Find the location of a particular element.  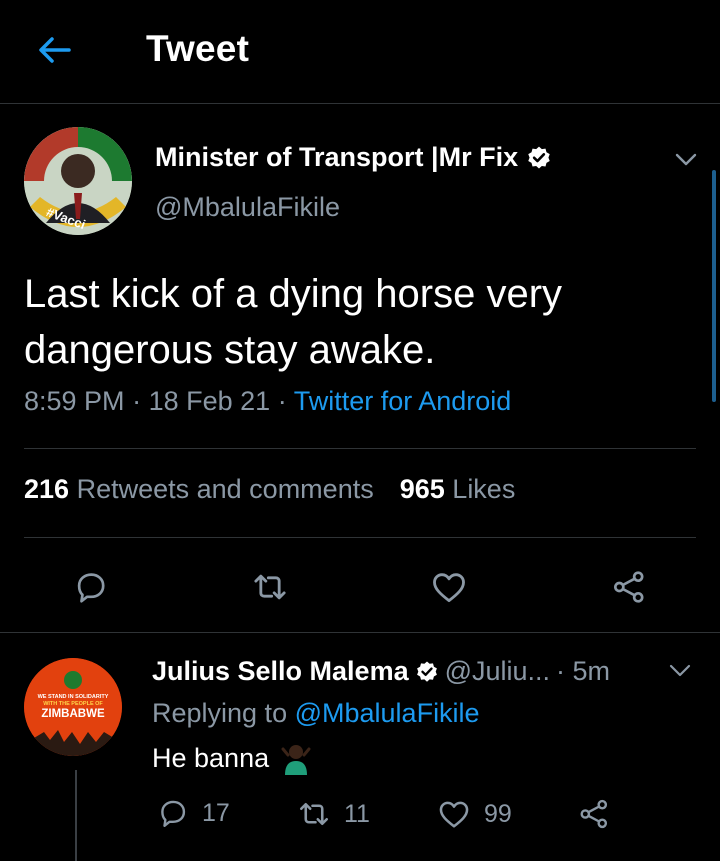

shrug-emoji-icon is located at coordinates (296, 760).